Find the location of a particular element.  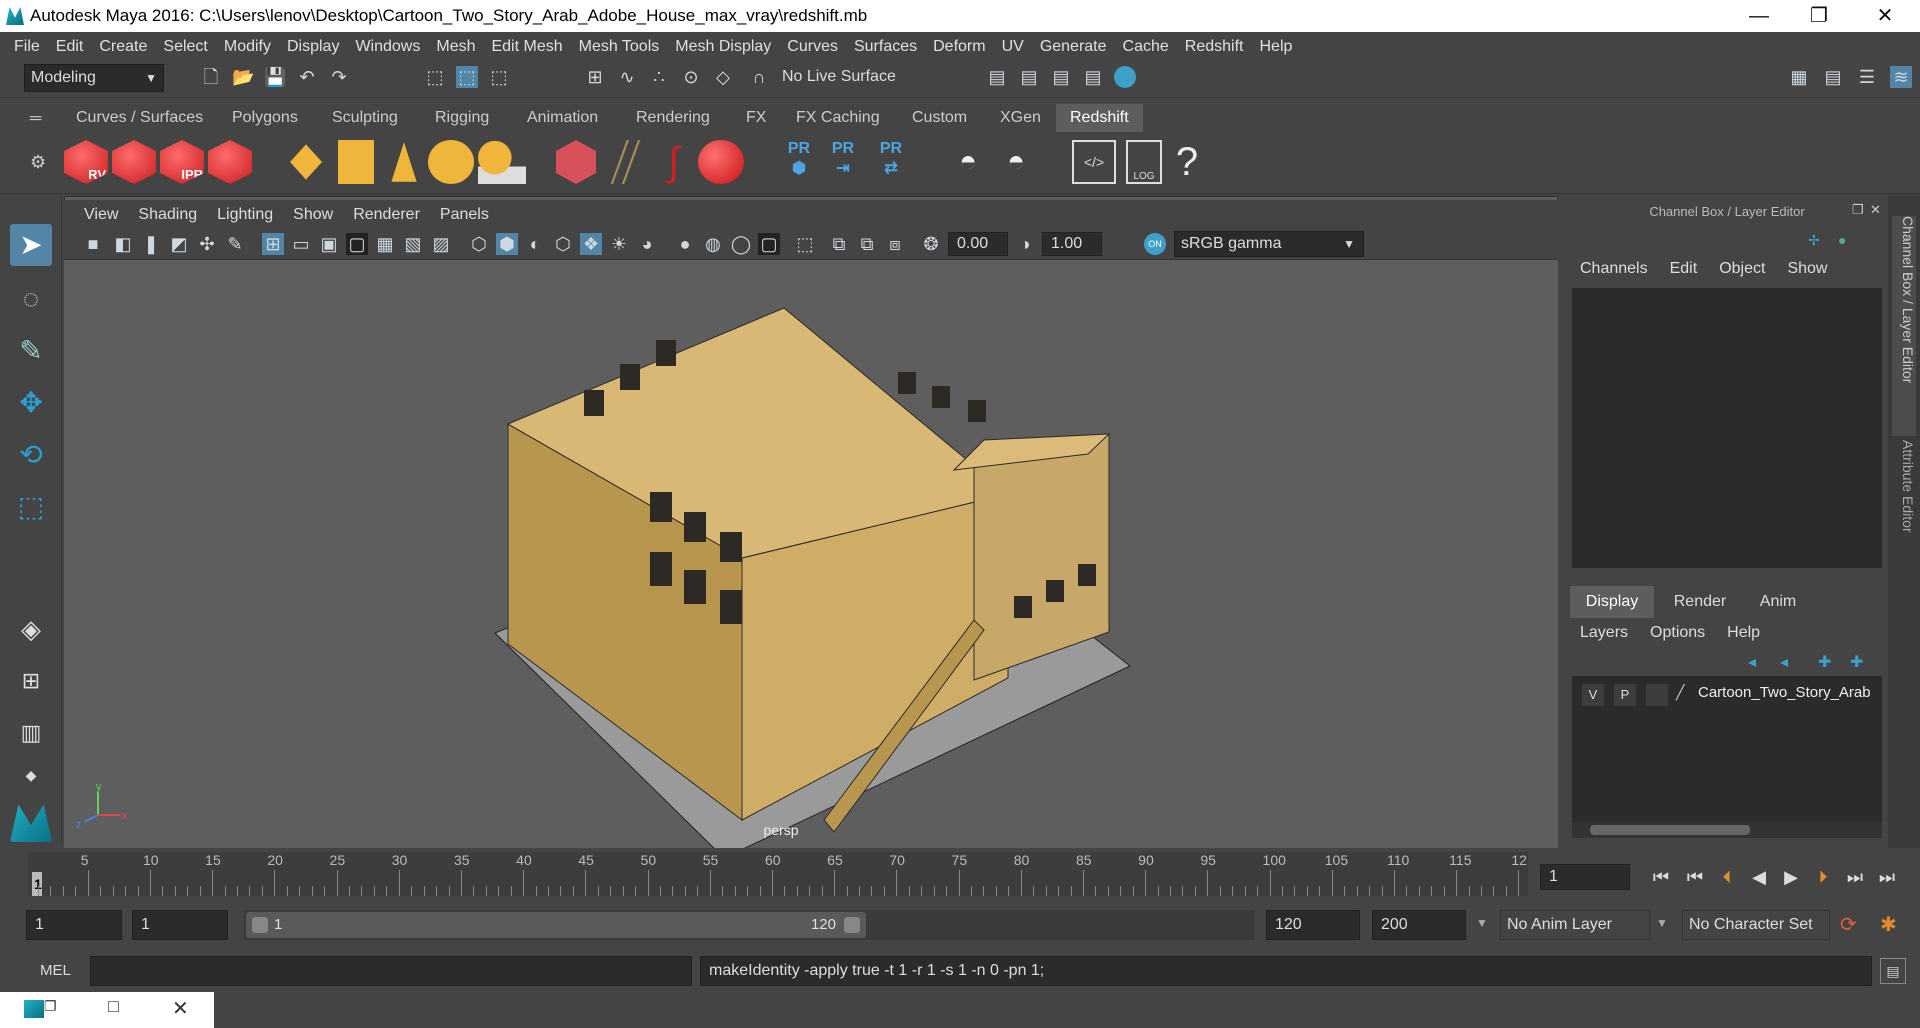

layer-scrollbar is located at coordinates (1727, 830).